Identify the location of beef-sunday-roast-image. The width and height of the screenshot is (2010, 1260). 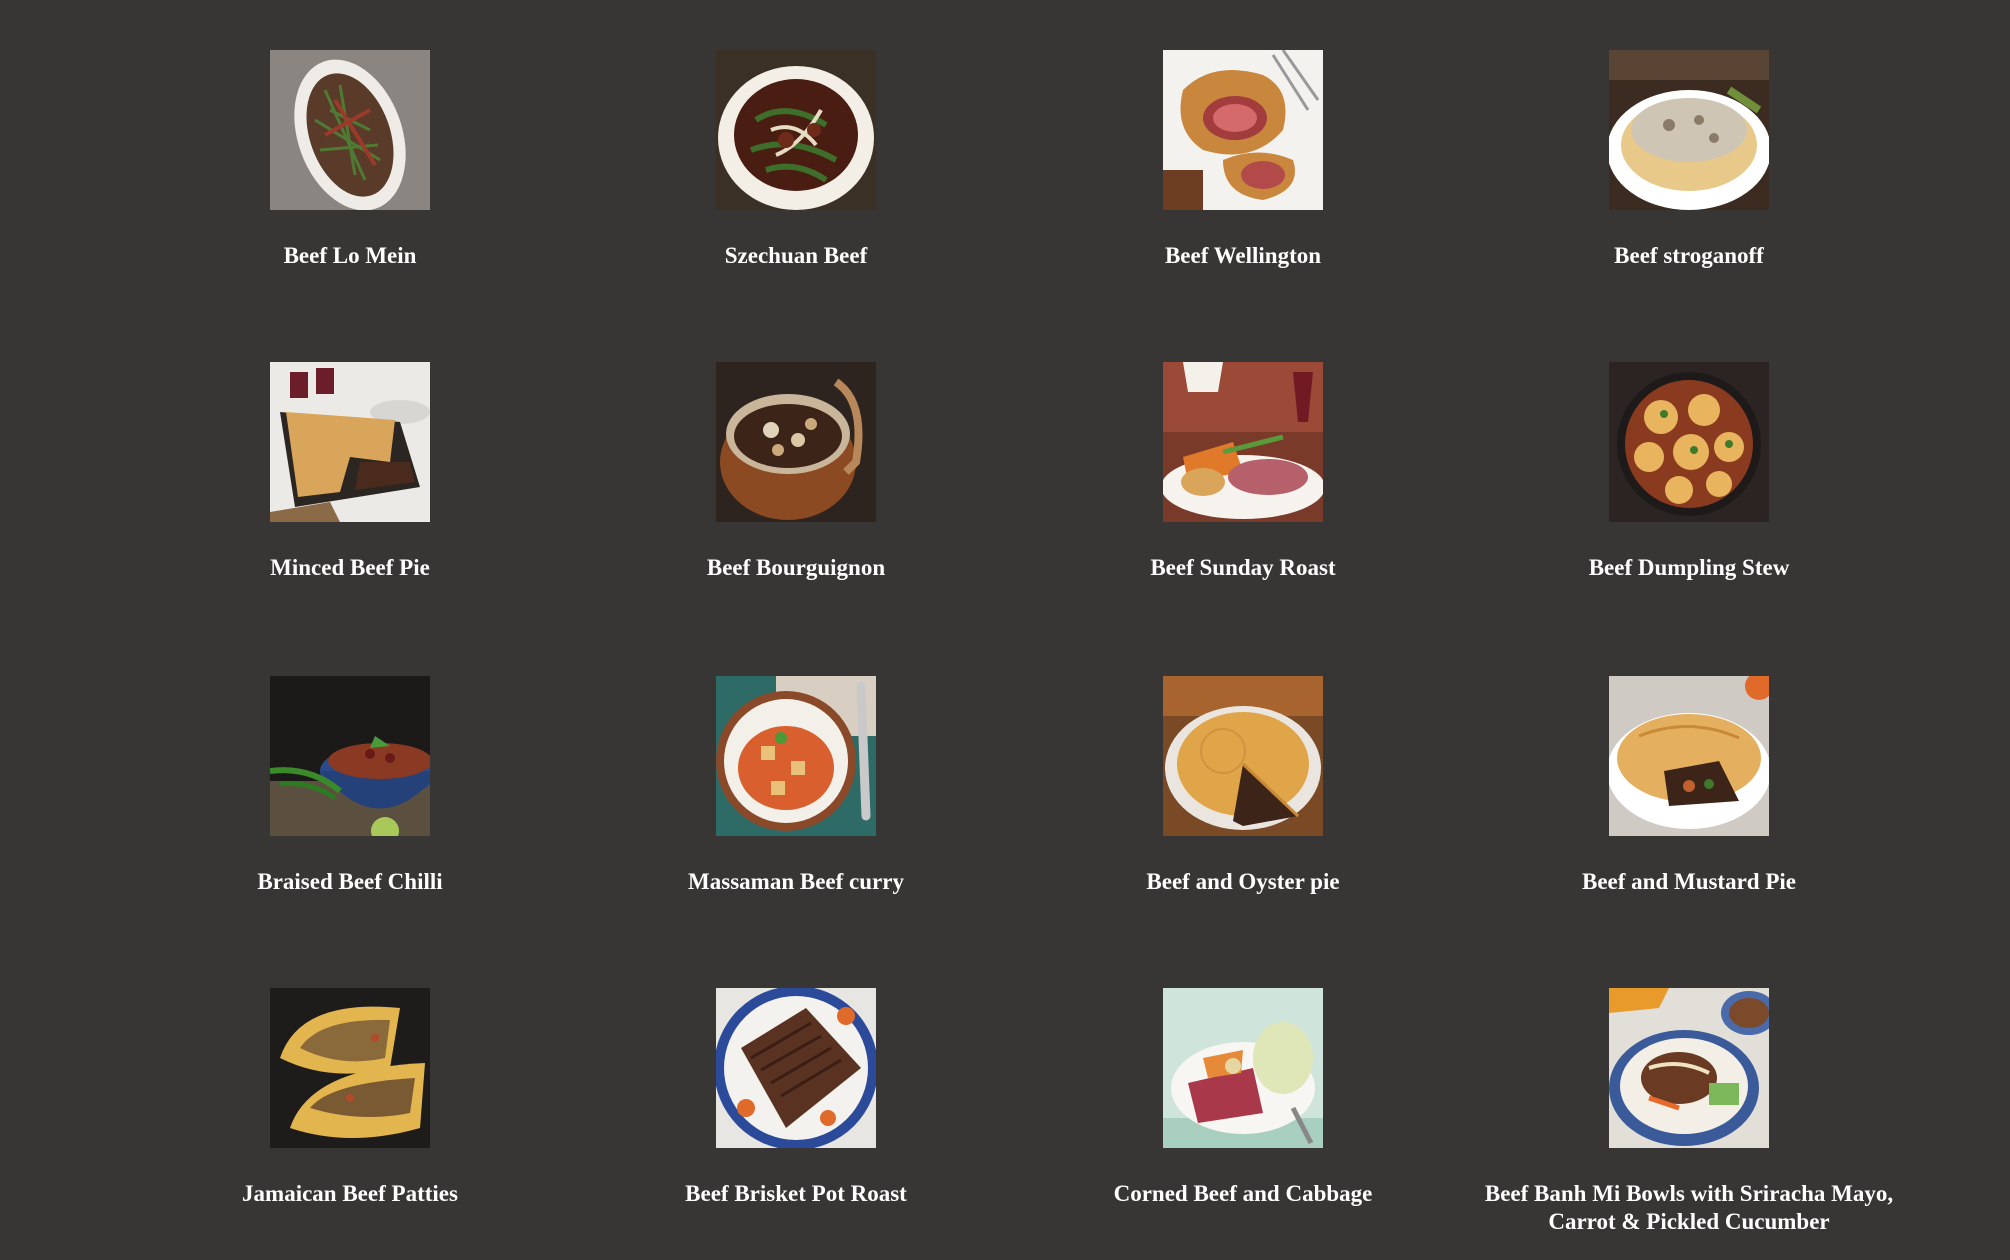
(1243, 442).